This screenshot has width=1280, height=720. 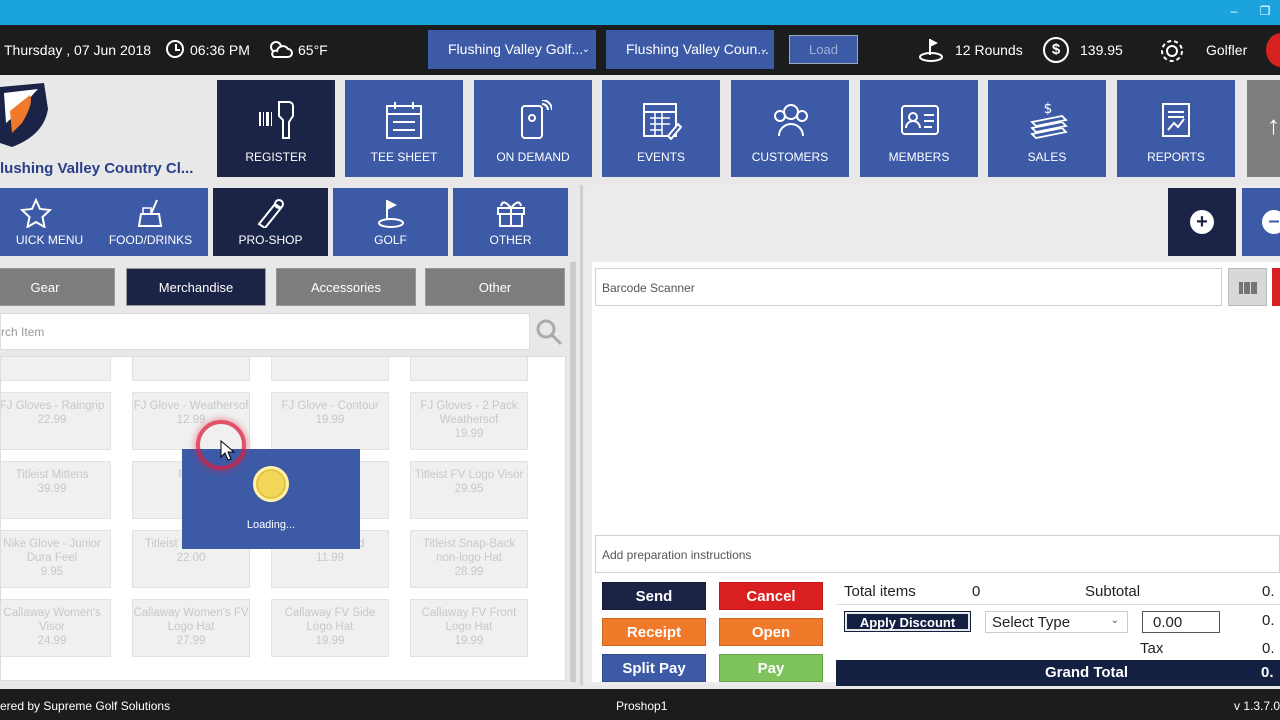 I want to click on customers-group-icon, so click(x=791, y=120).